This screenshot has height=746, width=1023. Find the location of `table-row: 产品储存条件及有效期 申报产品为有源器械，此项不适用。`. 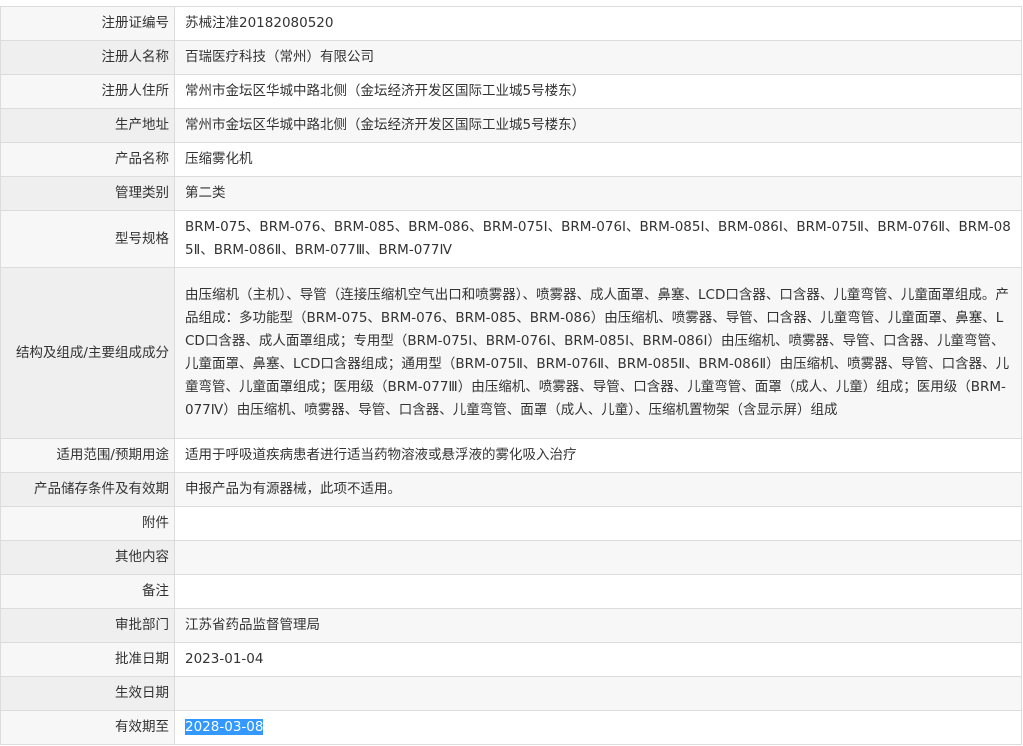

table-row: 产品储存条件及有效期 申报产品为有源器械，此项不适用。 is located at coordinates (511, 489).